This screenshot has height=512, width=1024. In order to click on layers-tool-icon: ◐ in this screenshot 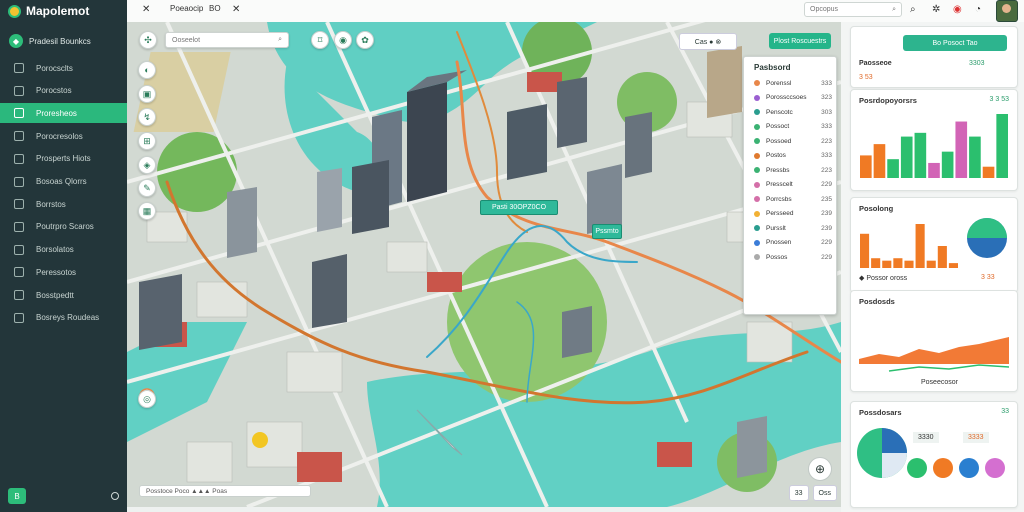, I will do `click(147, 70)`.